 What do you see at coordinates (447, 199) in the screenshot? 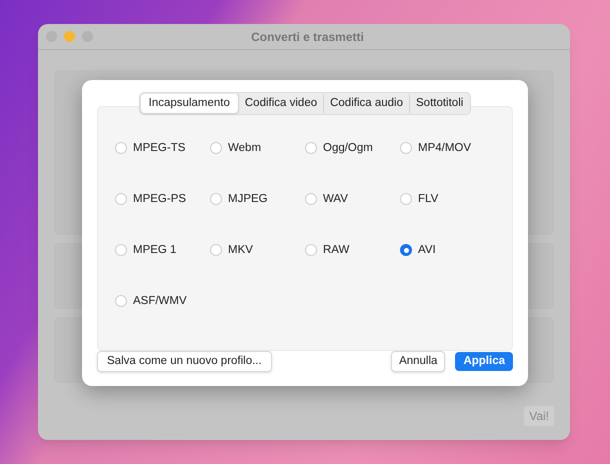
I see `radio-option: FLV` at bounding box center [447, 199].